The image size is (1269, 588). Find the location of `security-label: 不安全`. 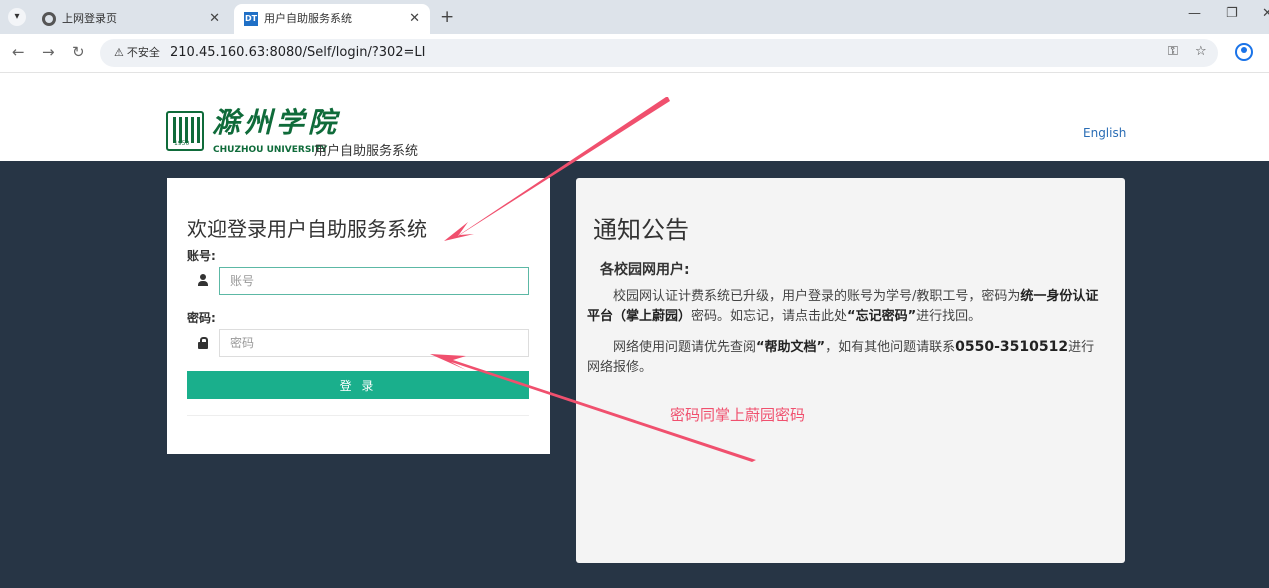

security-label: 不安全 is located at coordinates (143, 52).